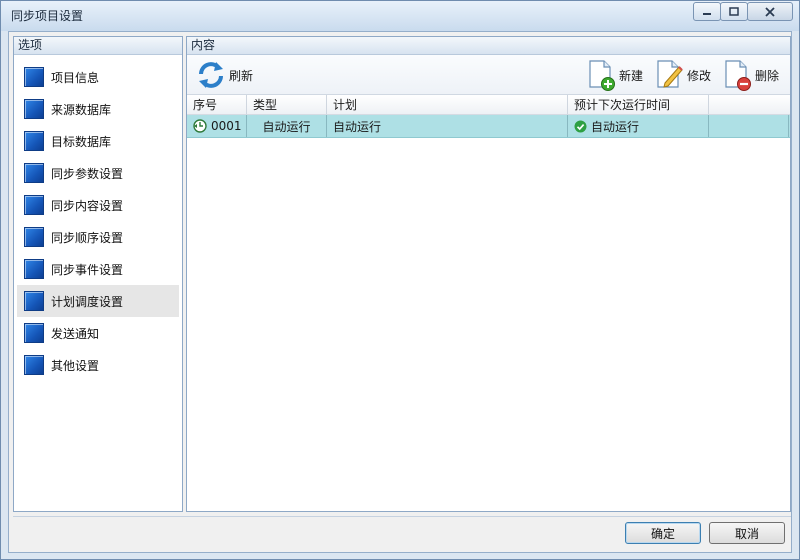 Image resolution: width=800 pixels, height=560 pixels. What do you see at coordinates (287, 104) in the screenshot?
I see `column-header-type: 类型` at bounding box center [287, 104].